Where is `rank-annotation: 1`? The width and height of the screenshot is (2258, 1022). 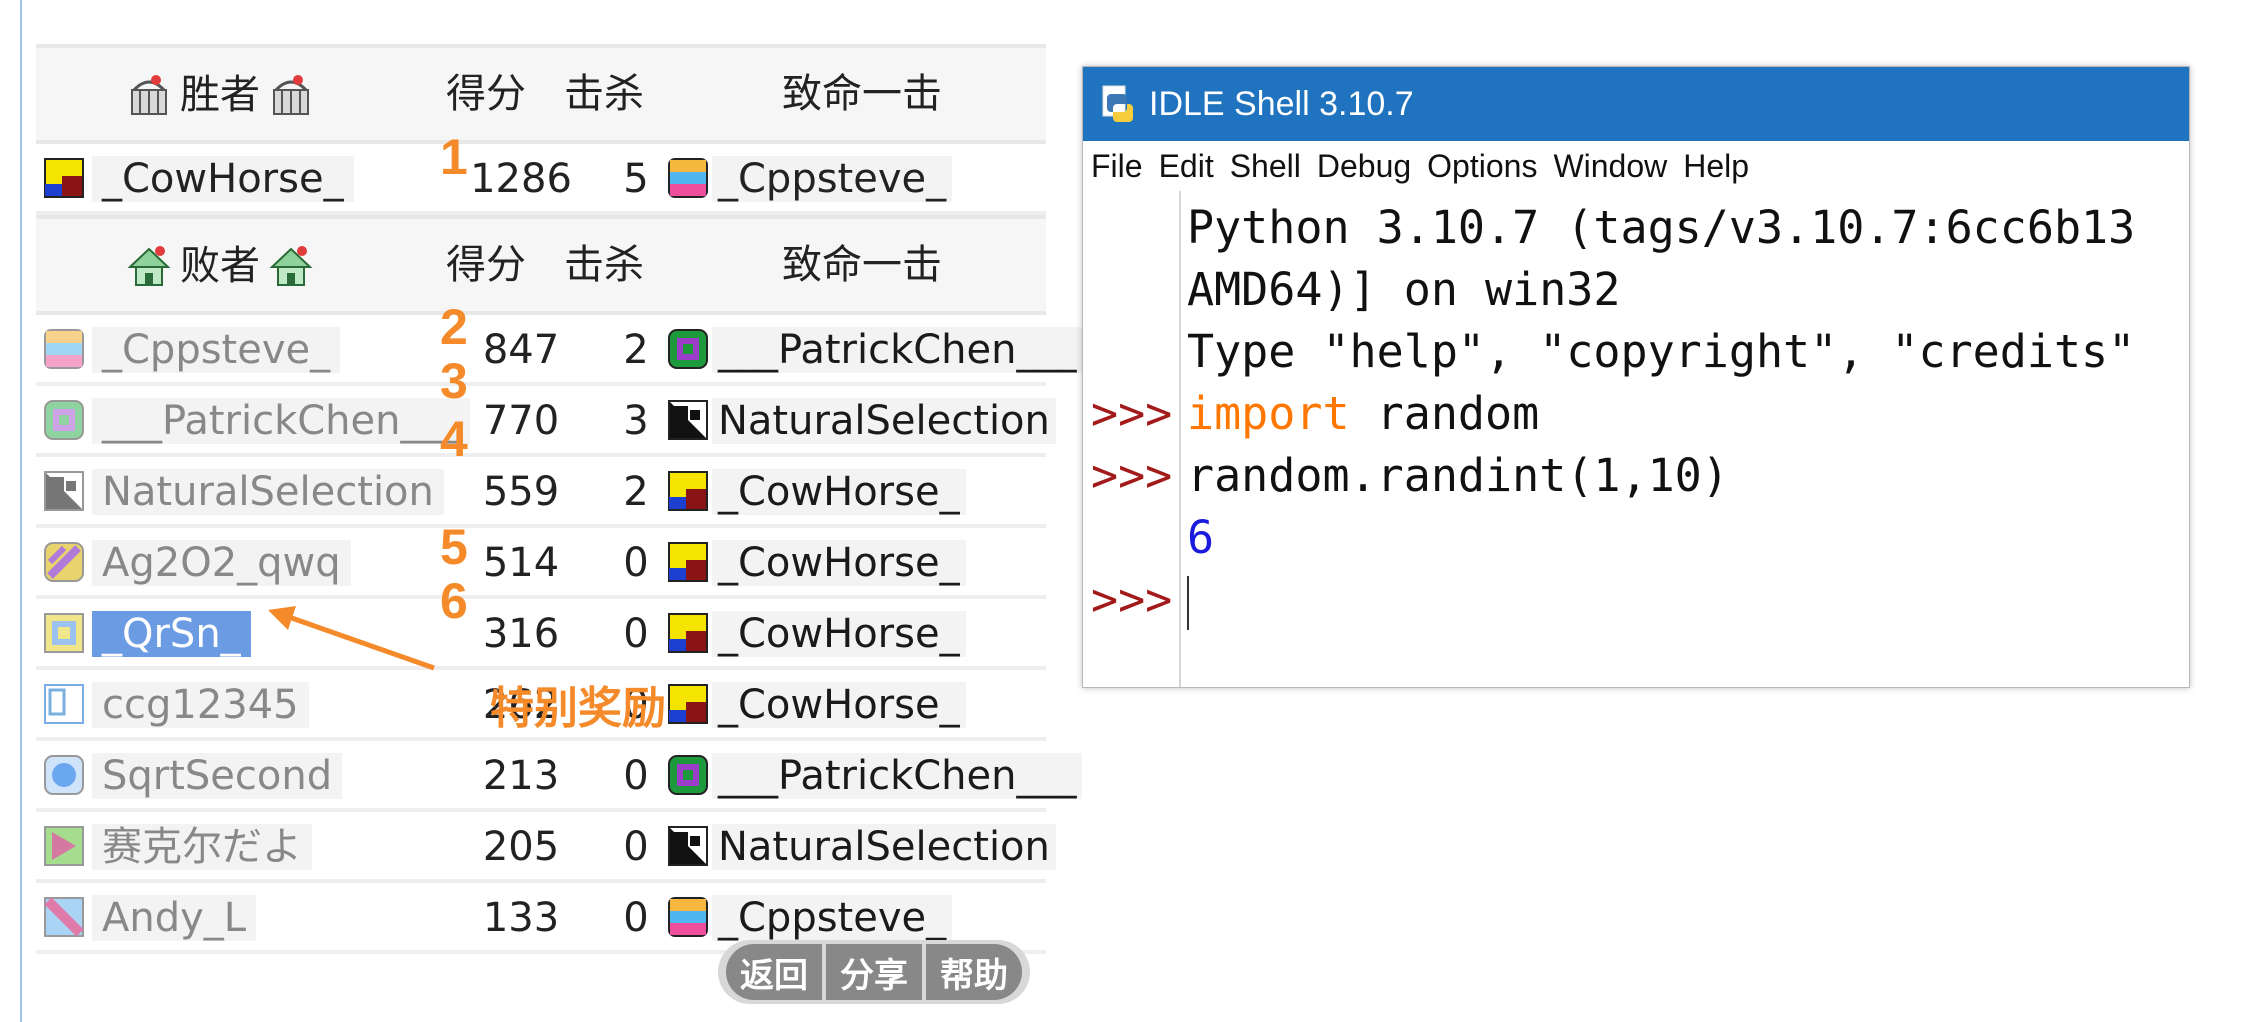 rank-annotation: 1 is located at coordinates (454, 157).